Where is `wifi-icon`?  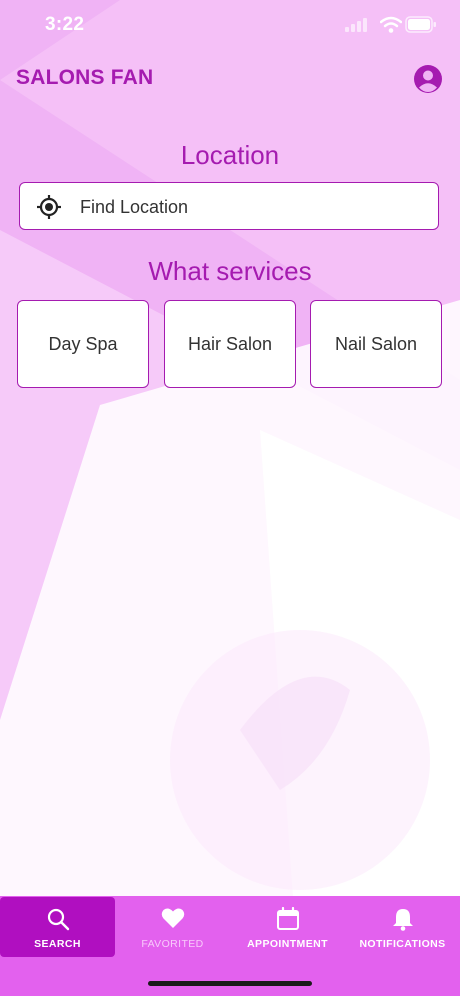
wifi-icon is located at coordinates (391, 27).